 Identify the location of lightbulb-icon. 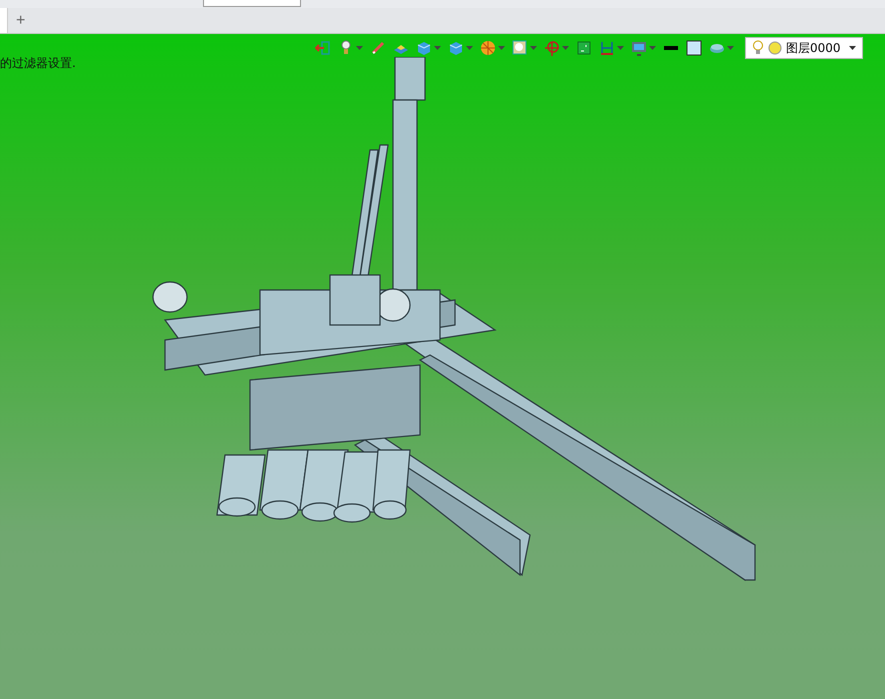
(758, 48).